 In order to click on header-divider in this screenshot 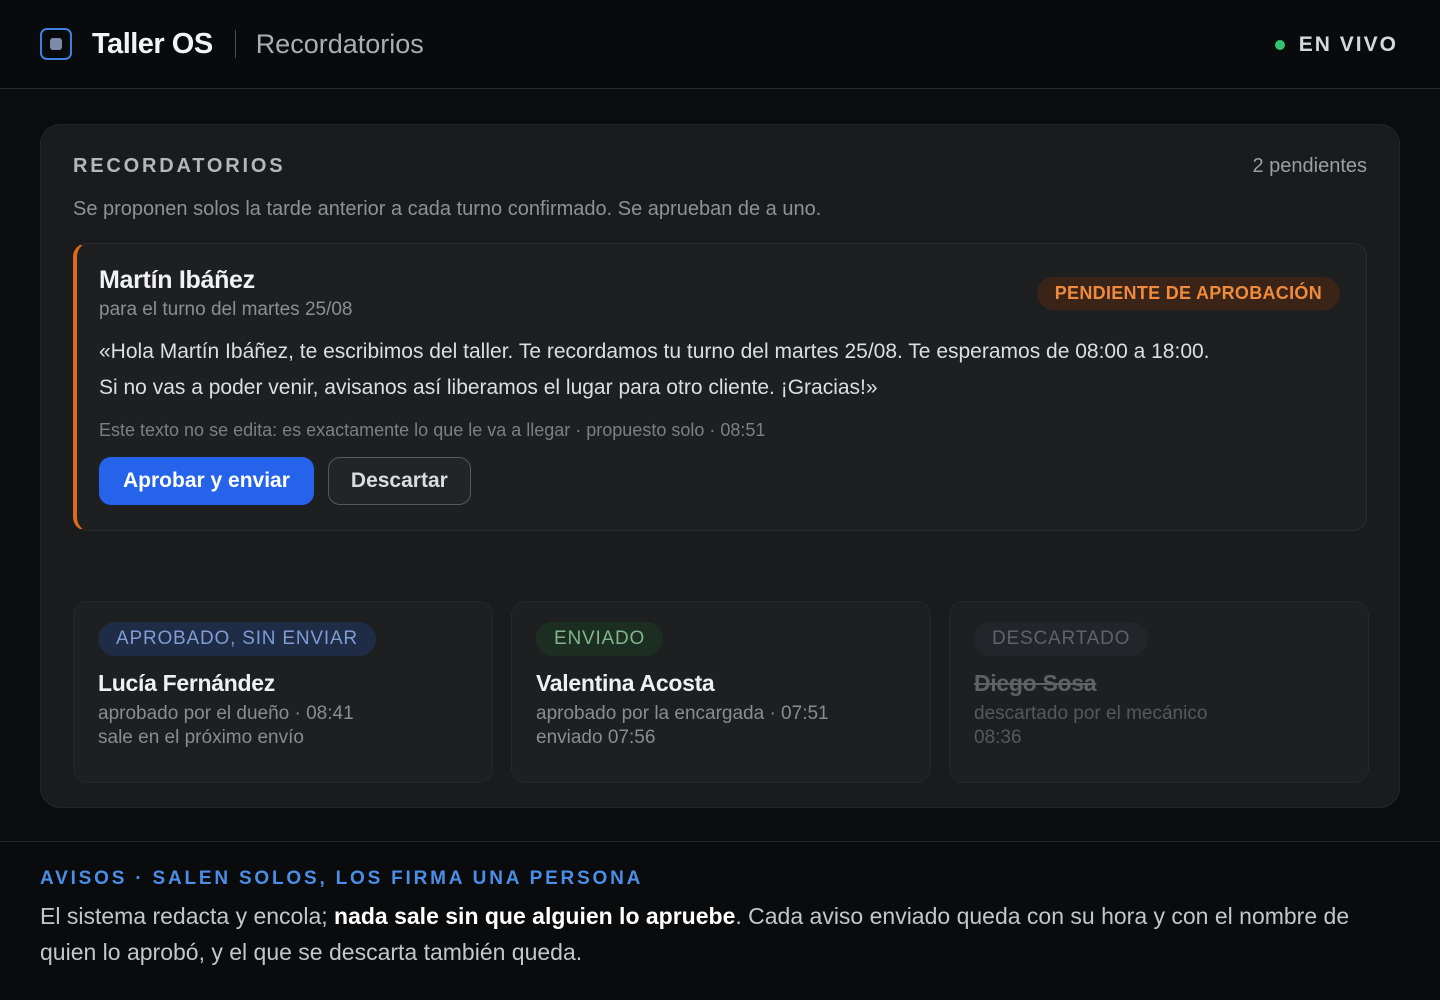, I will do `click(235, 44)`.